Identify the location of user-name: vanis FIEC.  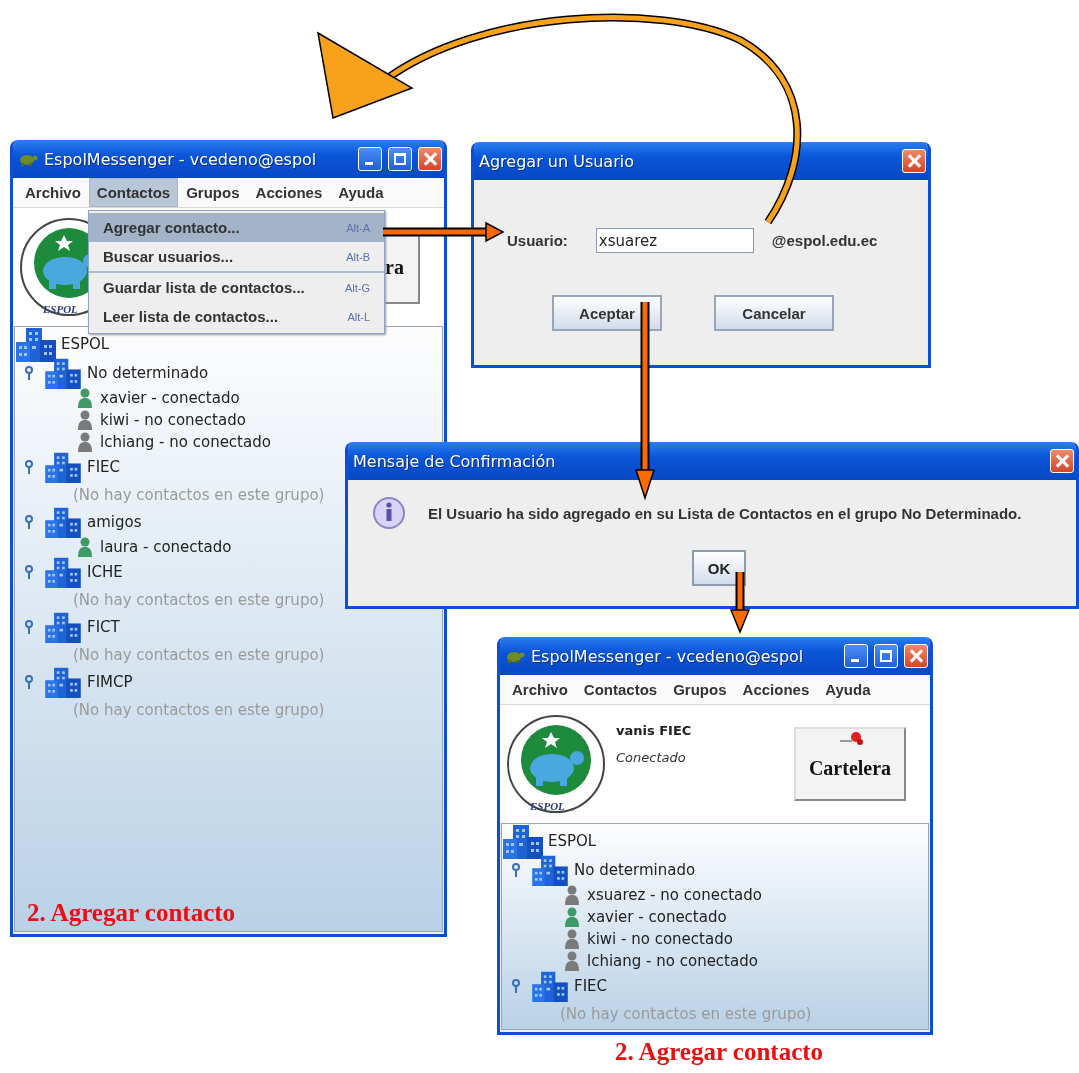
(654, 730).